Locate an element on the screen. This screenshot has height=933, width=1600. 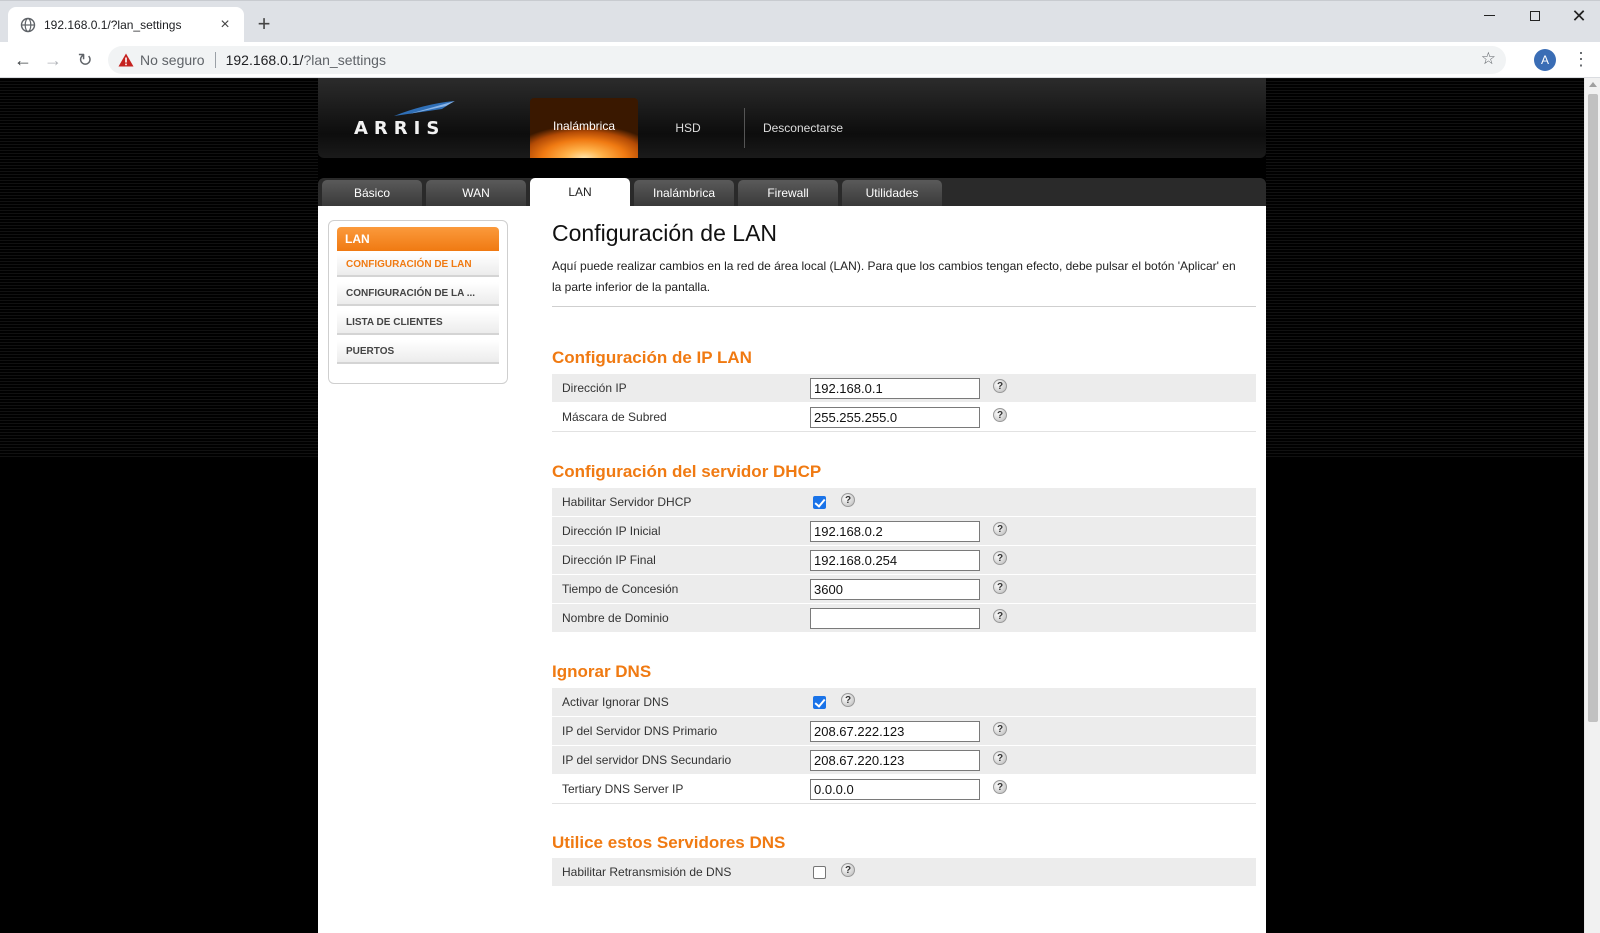
nav-logout: Desconectarse is located at coordinates (803, 128).